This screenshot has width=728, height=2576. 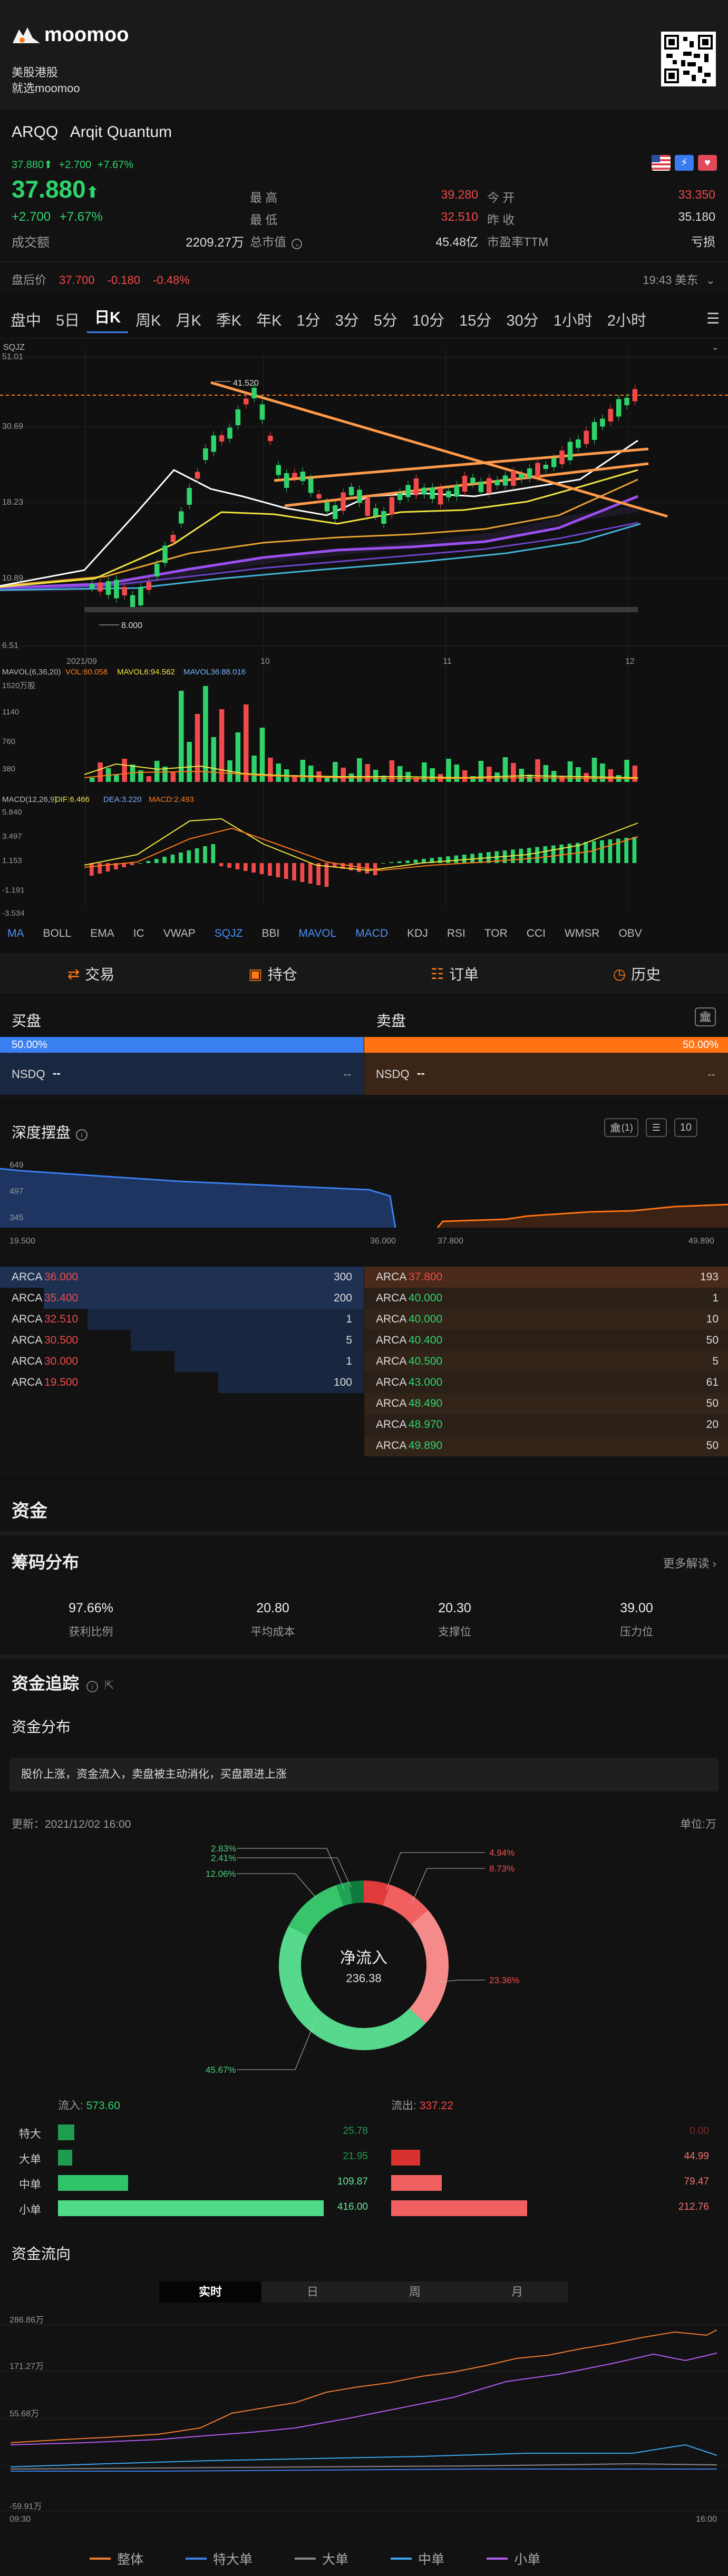 I want to click on track-info-icon: i, so click(x=92, y=1686).